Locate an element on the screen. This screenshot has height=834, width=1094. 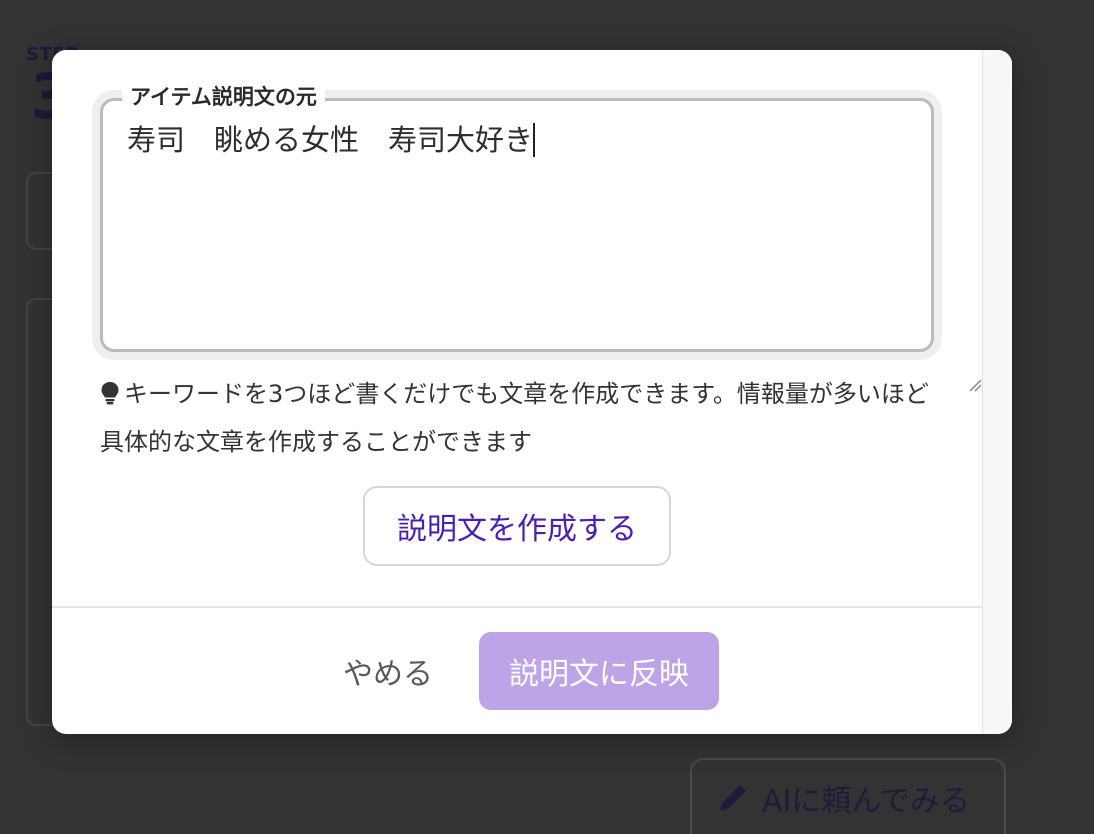
pencil-icon is located at coordinates (733, 798).